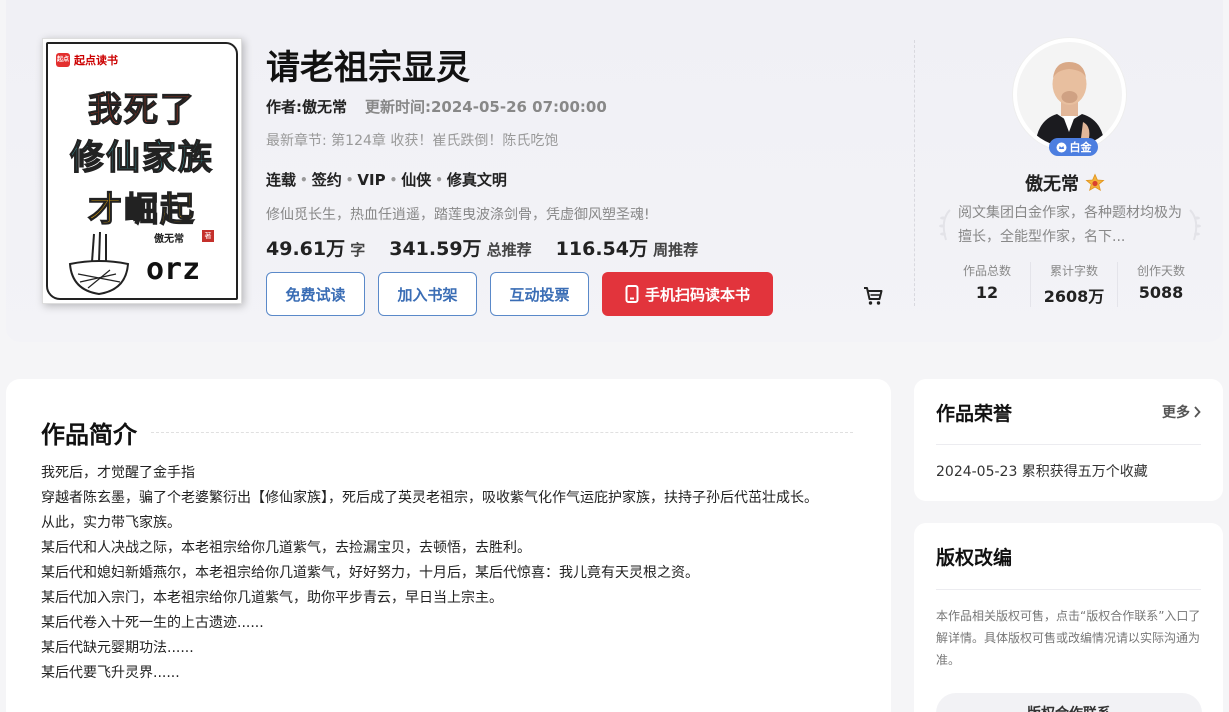  I want to click on tag-category: 仙侠, so click(416, 179).